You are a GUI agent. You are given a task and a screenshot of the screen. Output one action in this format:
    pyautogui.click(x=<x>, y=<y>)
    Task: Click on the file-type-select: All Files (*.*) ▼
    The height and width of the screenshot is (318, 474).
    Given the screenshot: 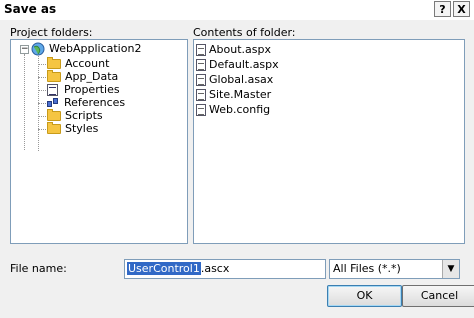 What is the action you would take?
    pyautogui.click(x=394, y=269)
    